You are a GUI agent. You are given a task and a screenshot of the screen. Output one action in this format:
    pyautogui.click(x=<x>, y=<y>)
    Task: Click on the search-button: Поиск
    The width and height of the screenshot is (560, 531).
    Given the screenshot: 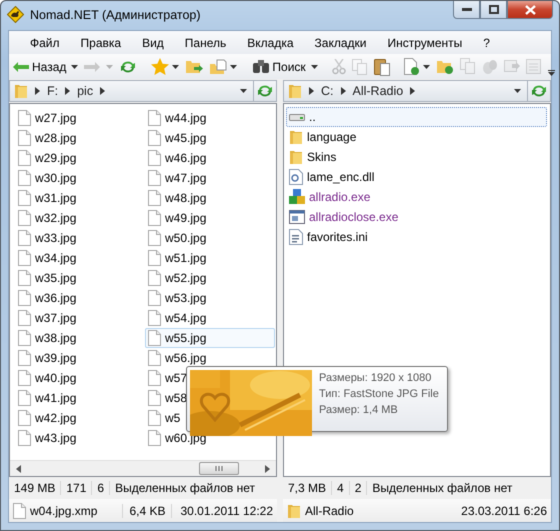 What is the action you would take?
    pyautogui.click(x=279, y=67)
    